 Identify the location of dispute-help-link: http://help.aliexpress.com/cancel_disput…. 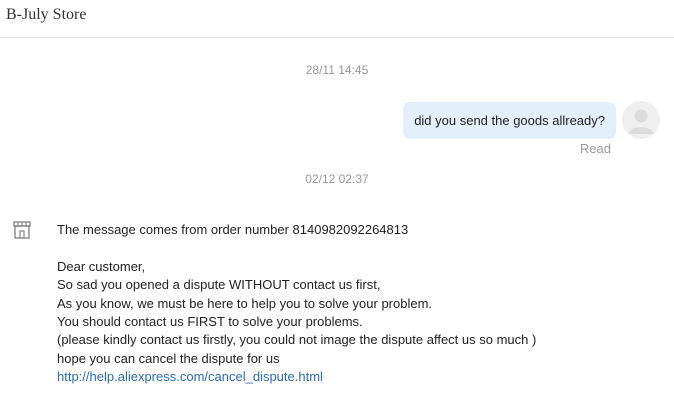
(190, 376).